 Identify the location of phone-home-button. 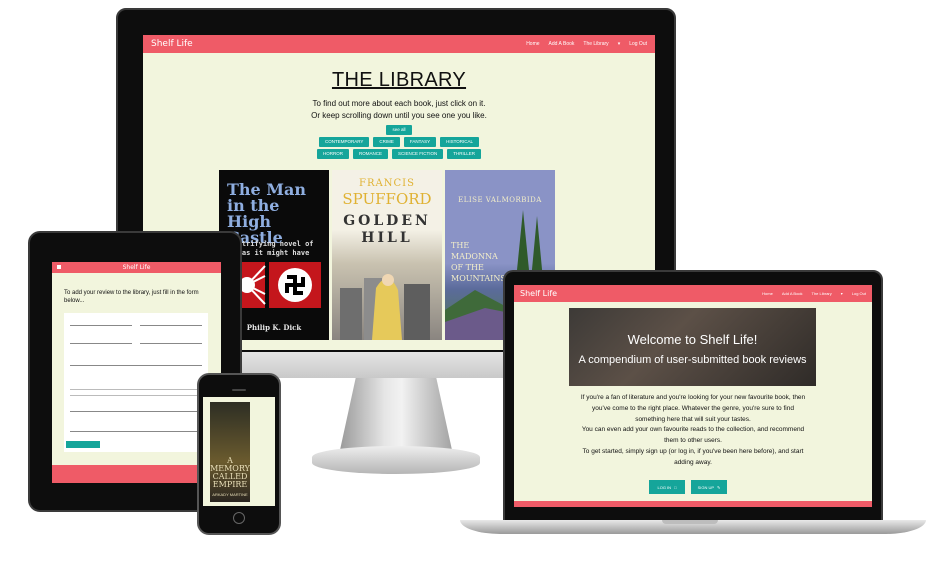
(239, 518).